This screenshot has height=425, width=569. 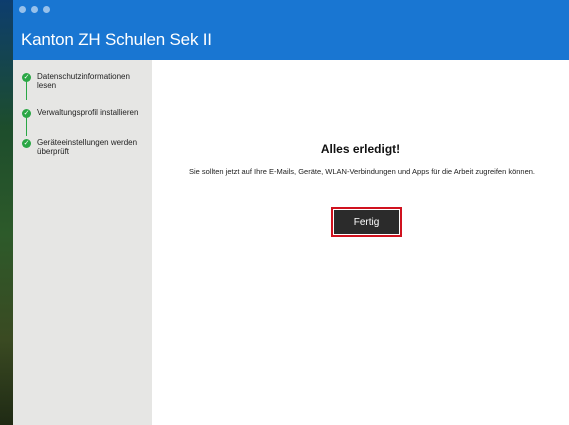 I want to click on close-window-button, so click(x=22, y=9).